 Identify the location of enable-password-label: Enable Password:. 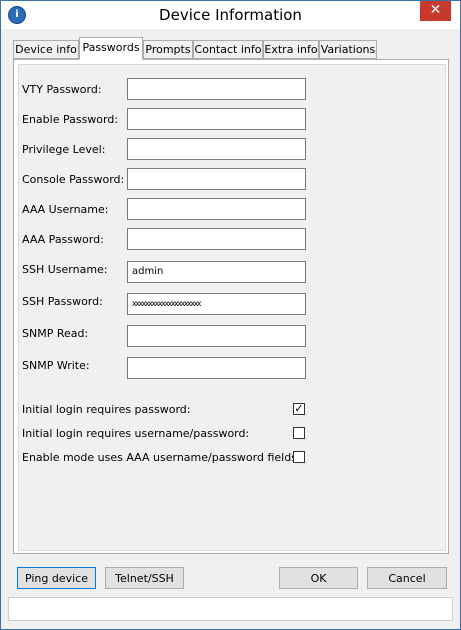
(70, 119).